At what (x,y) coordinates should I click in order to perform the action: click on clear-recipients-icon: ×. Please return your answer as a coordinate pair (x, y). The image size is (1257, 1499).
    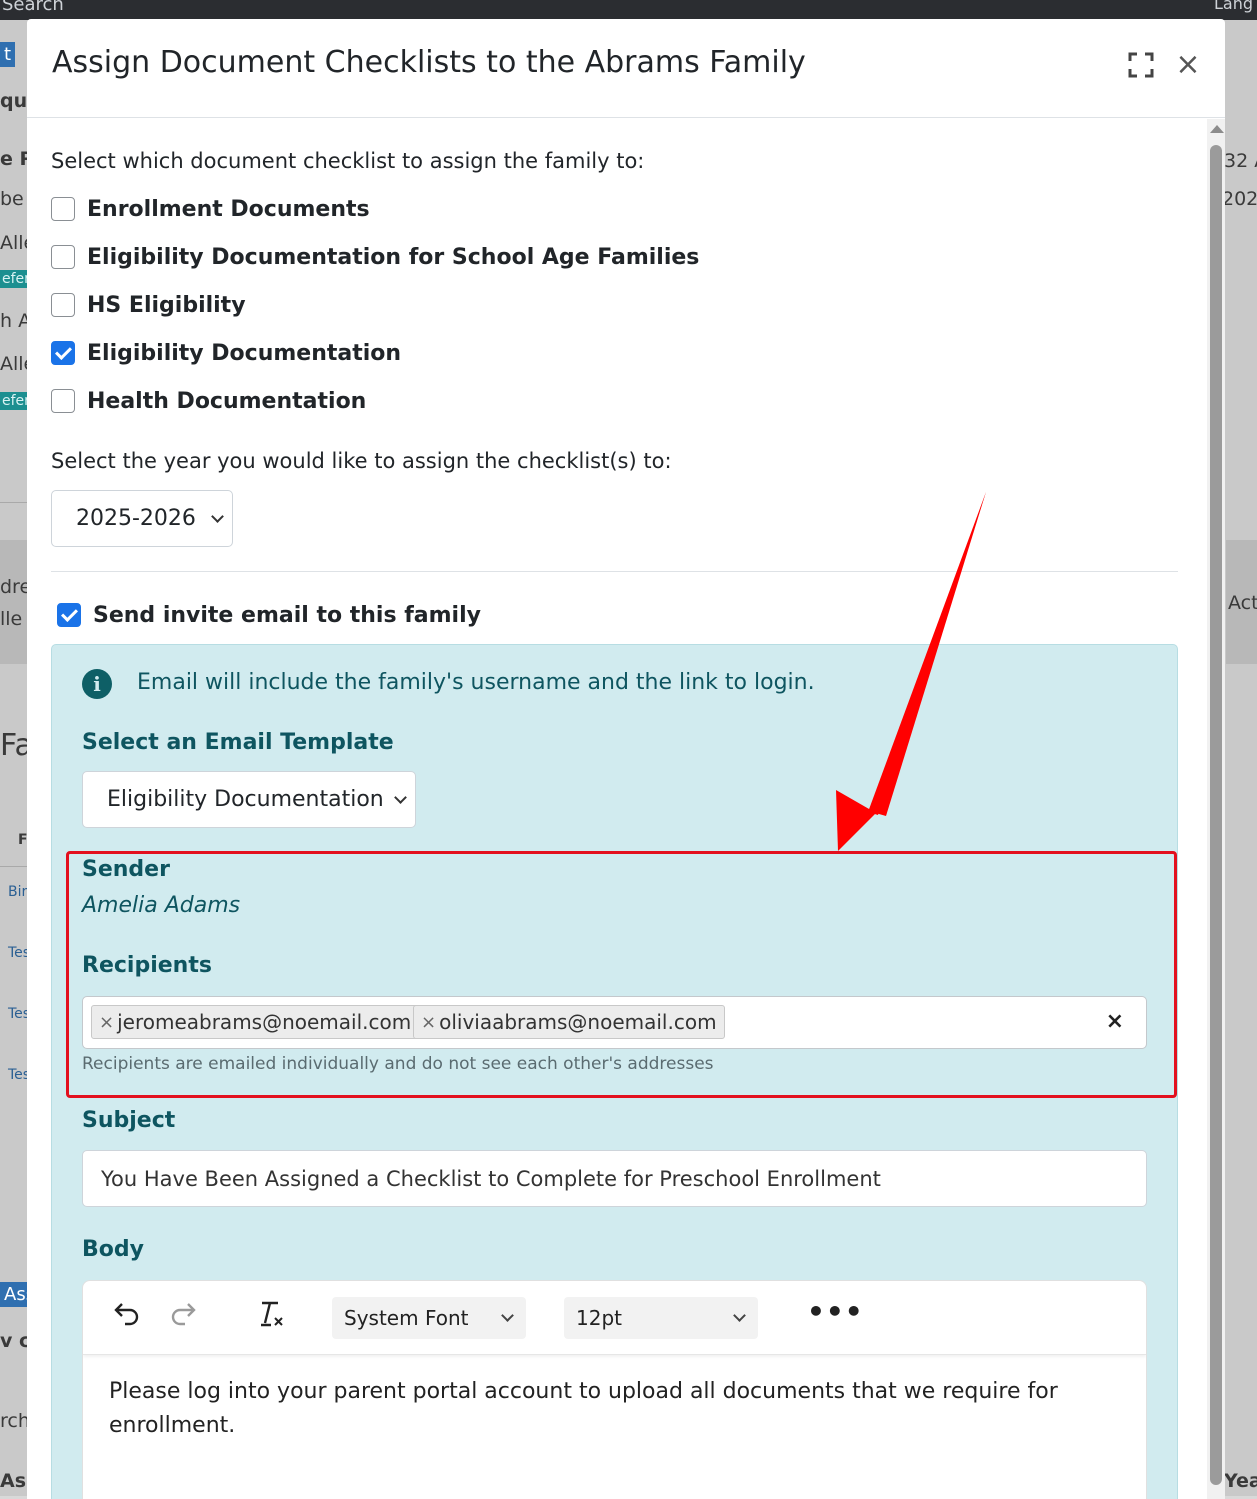
    Looking at the image, I should click on (1115, 1021).